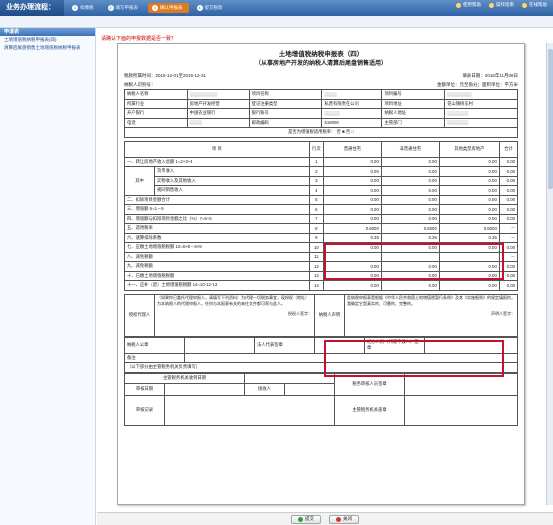  I want to click on bank-value: 中国农业银行, so click(218, 113).